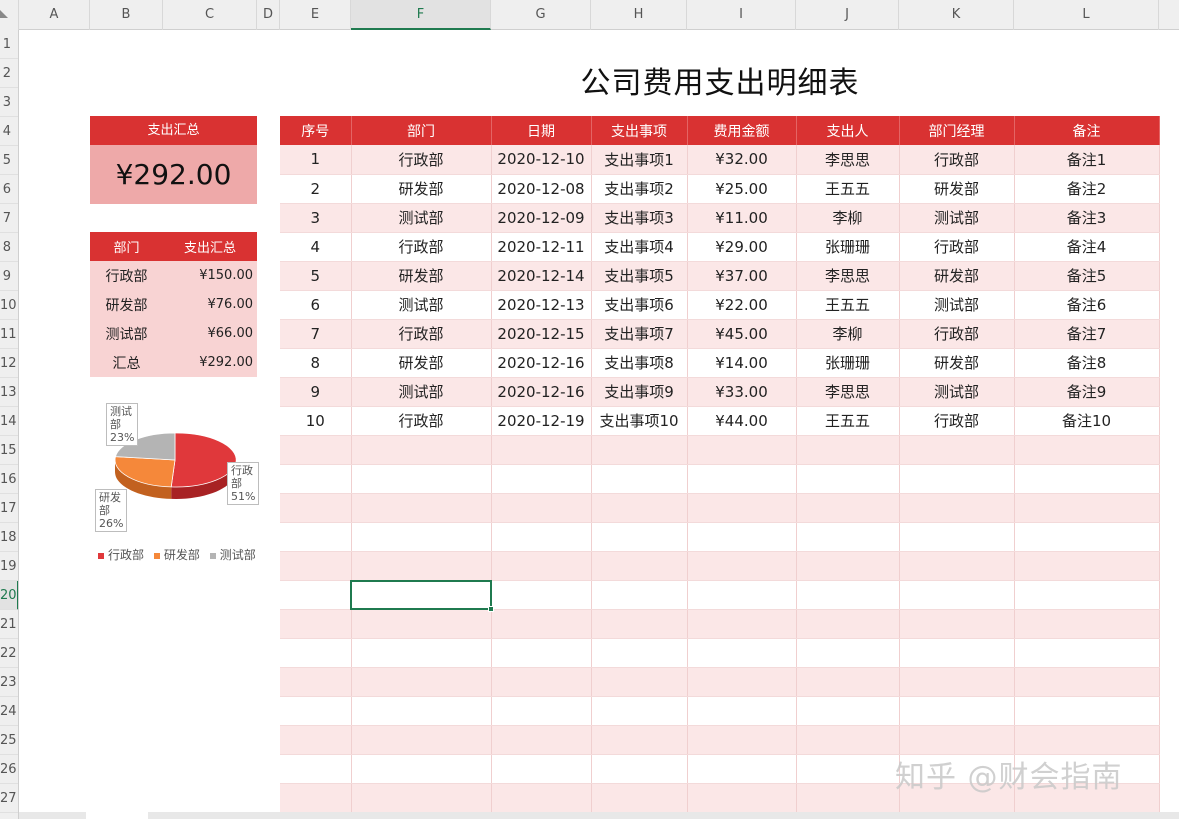  What do you see at coordinates (9, 479) in the screenshot?
I see `row-header-16: 16` at bounding box center [9, 479].